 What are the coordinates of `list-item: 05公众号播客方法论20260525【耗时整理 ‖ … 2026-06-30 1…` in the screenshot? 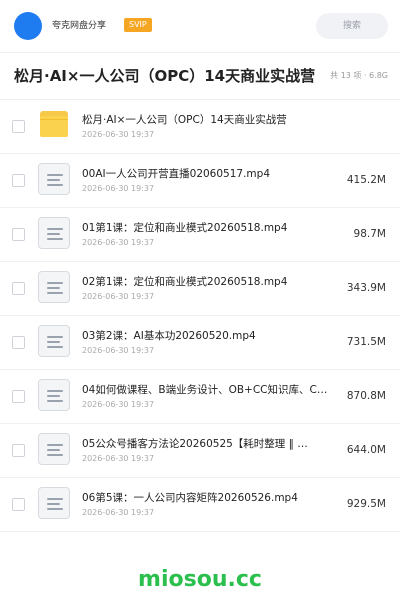 It's located at (200, 451).